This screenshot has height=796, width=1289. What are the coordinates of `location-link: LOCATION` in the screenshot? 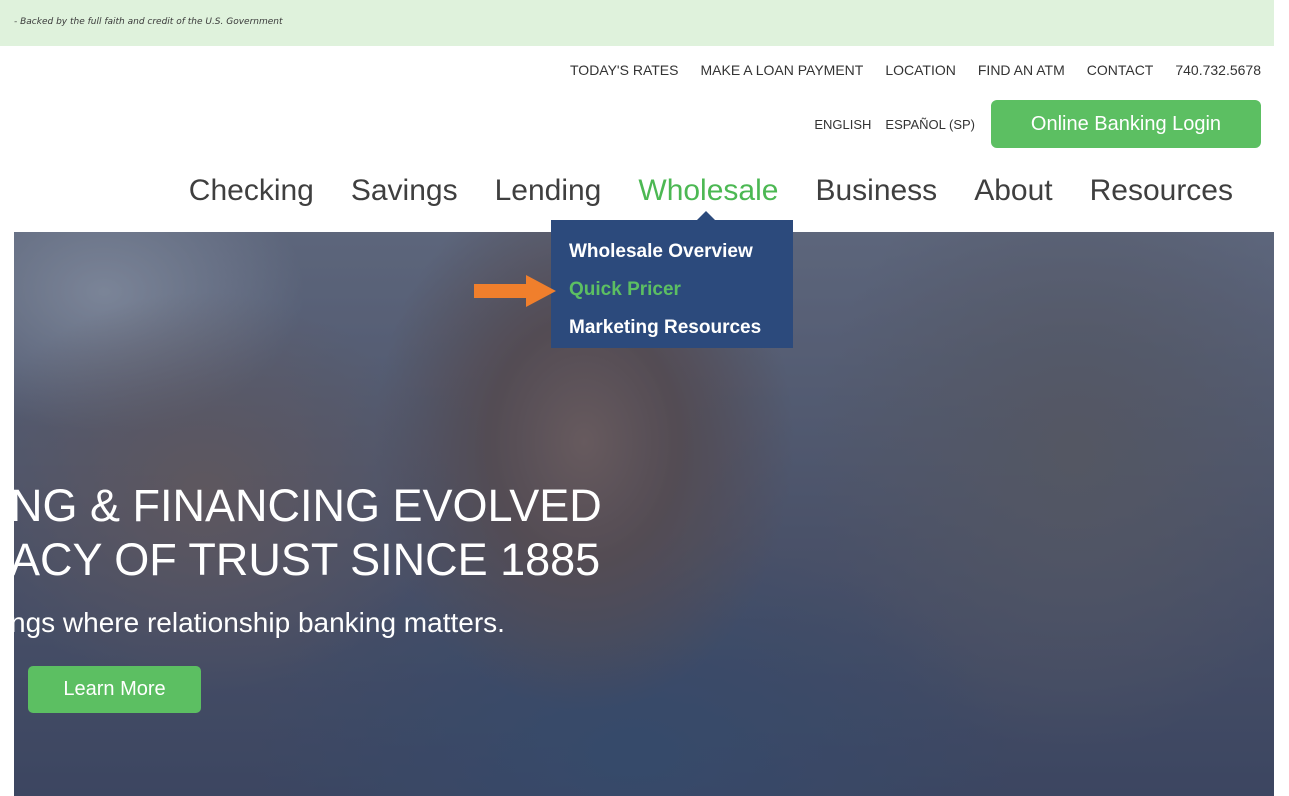 It's located at (920, 70).